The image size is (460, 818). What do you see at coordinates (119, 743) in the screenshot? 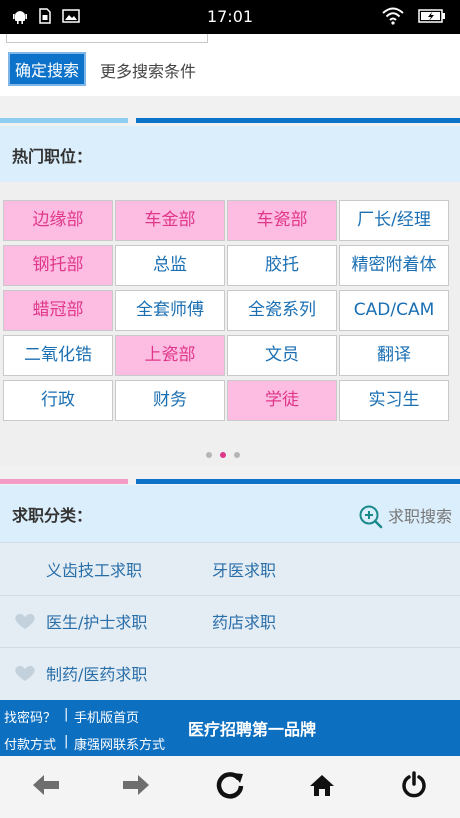
I see `contact-link: 康强网联系方式` at bounding box center [119, 743].